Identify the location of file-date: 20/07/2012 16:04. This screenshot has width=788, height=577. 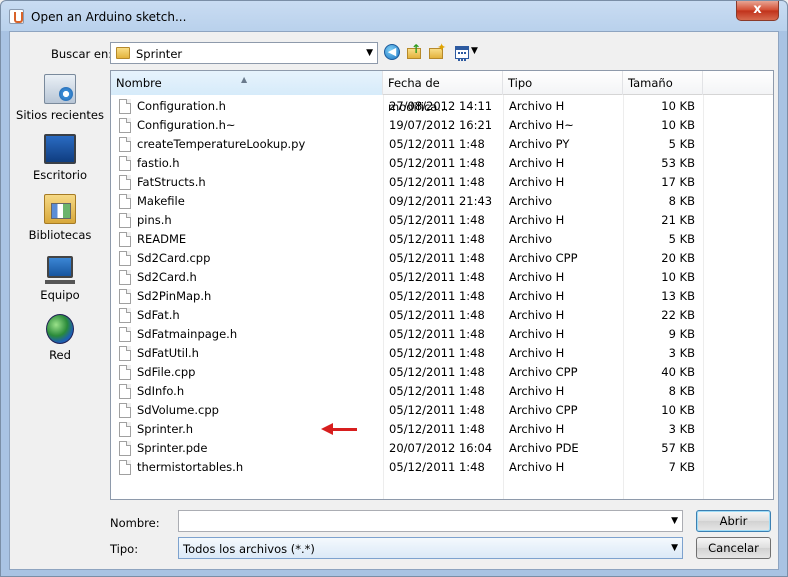
(441, 448).